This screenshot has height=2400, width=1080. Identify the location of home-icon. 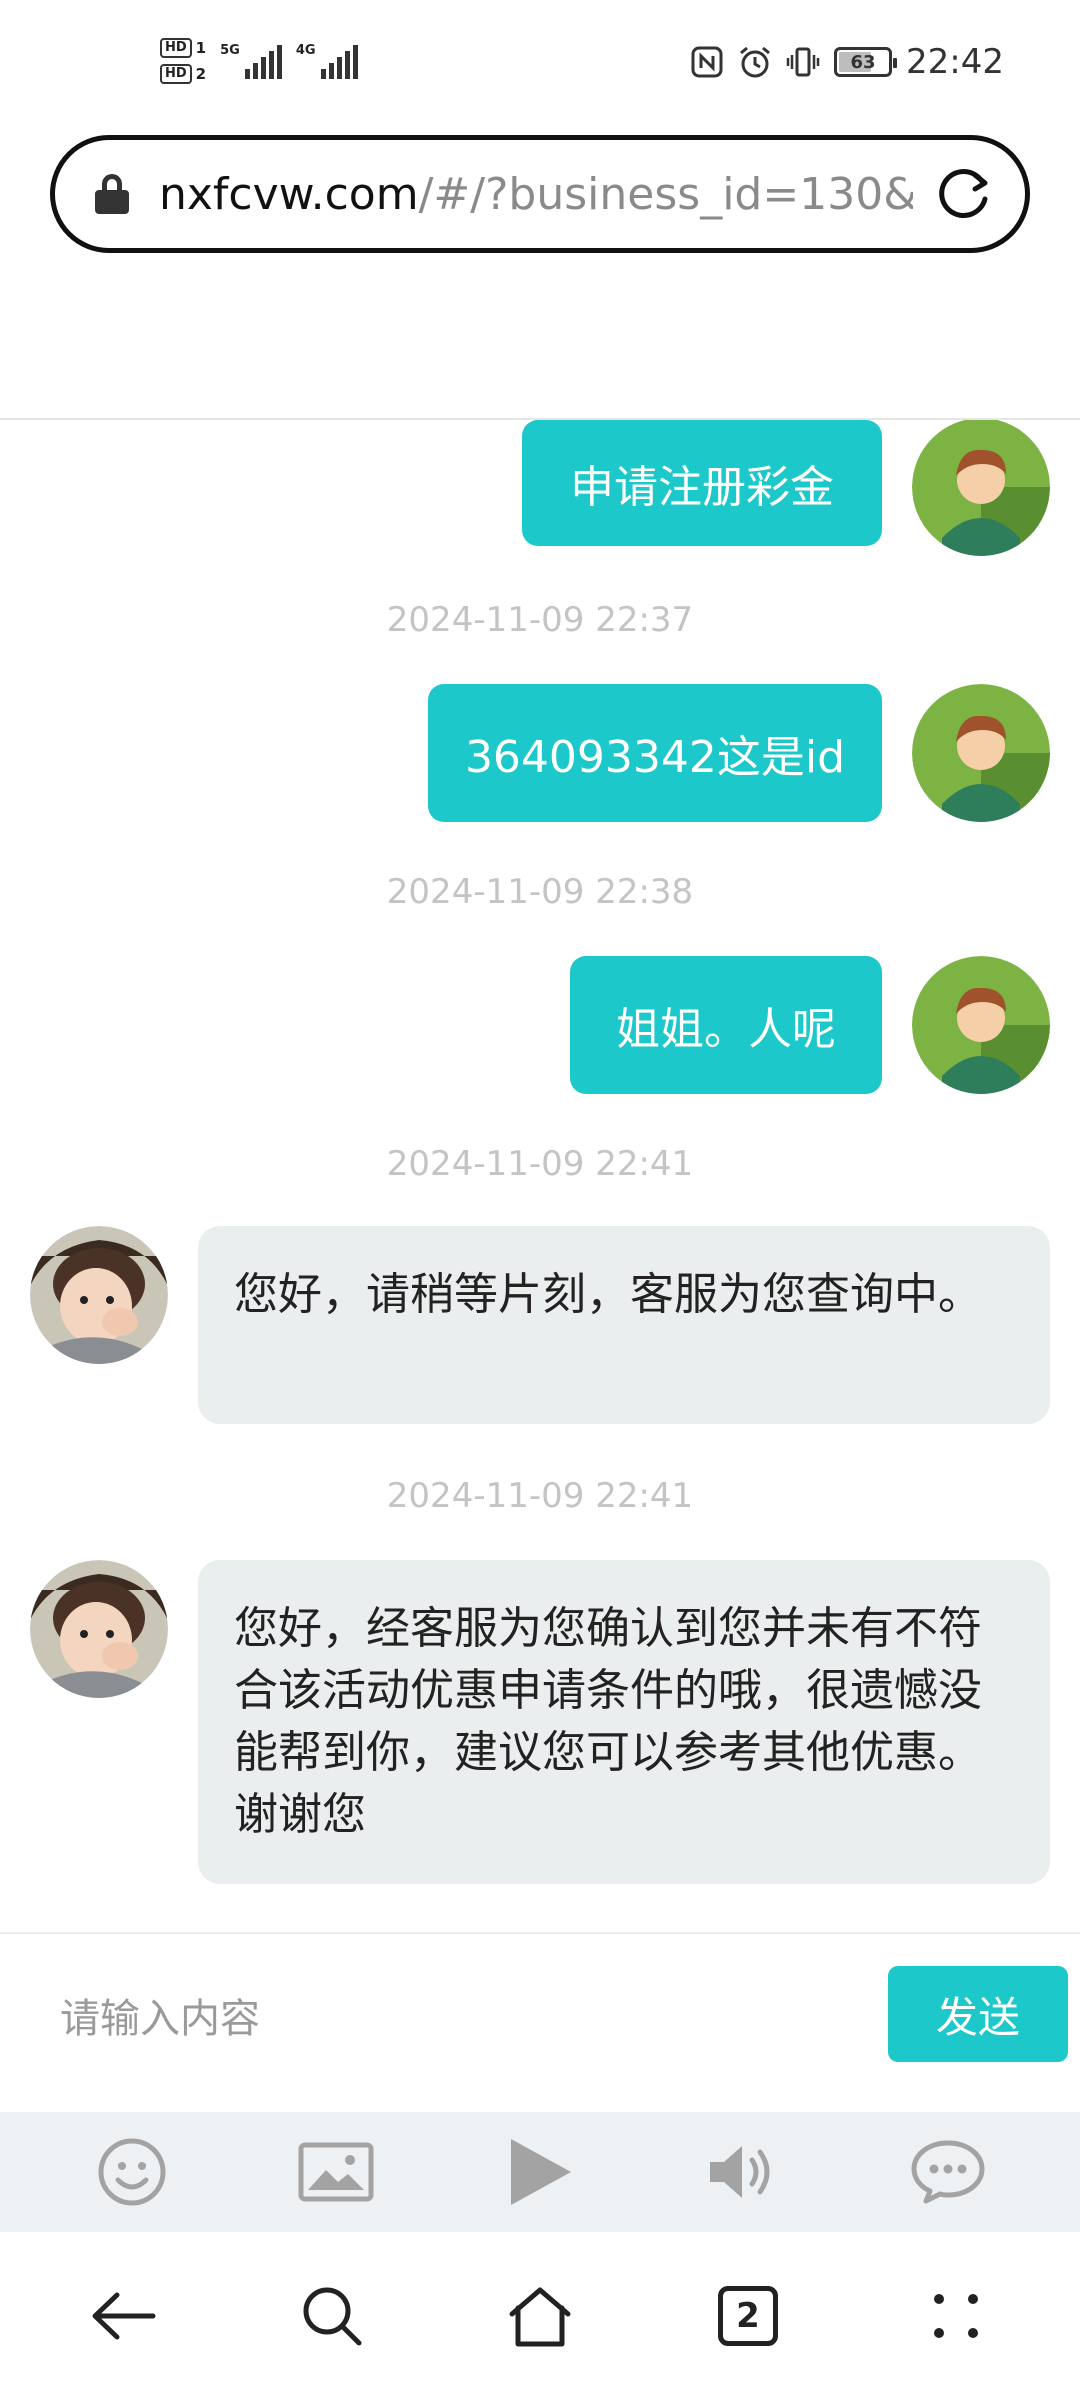
(540, 2316).